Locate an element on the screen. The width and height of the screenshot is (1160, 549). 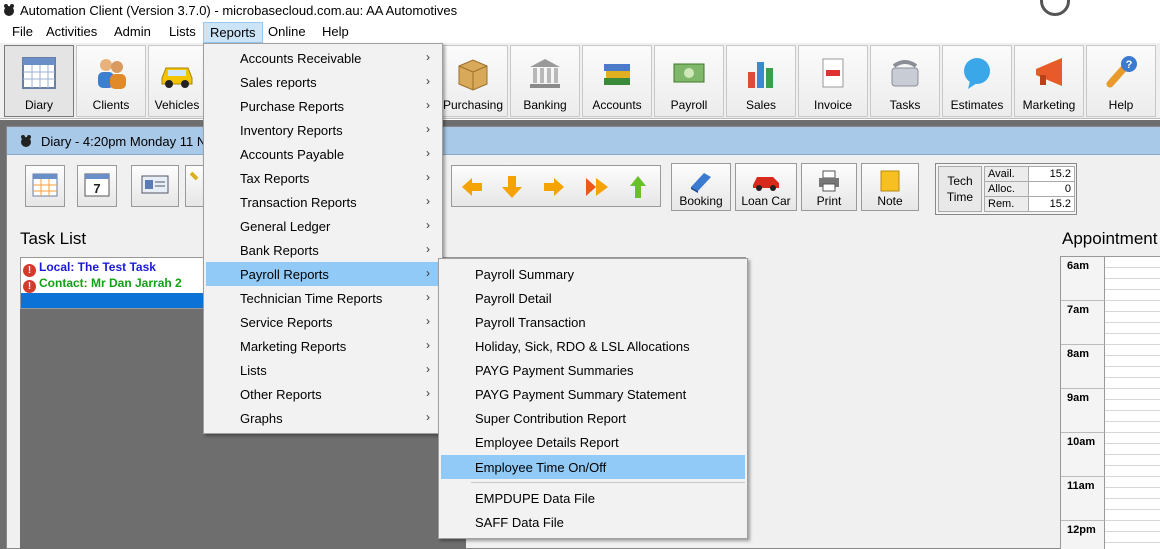
reports-menu-item: Transaction Reports › is located at coordinates (323, 202).